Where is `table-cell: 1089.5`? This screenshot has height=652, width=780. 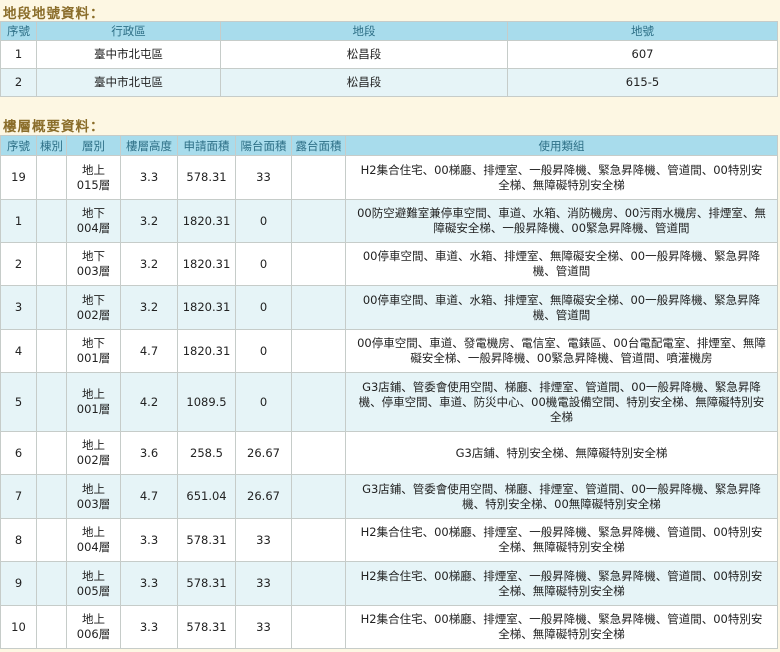 table-cell: 1089.5 is located at coordinates (206, 402).